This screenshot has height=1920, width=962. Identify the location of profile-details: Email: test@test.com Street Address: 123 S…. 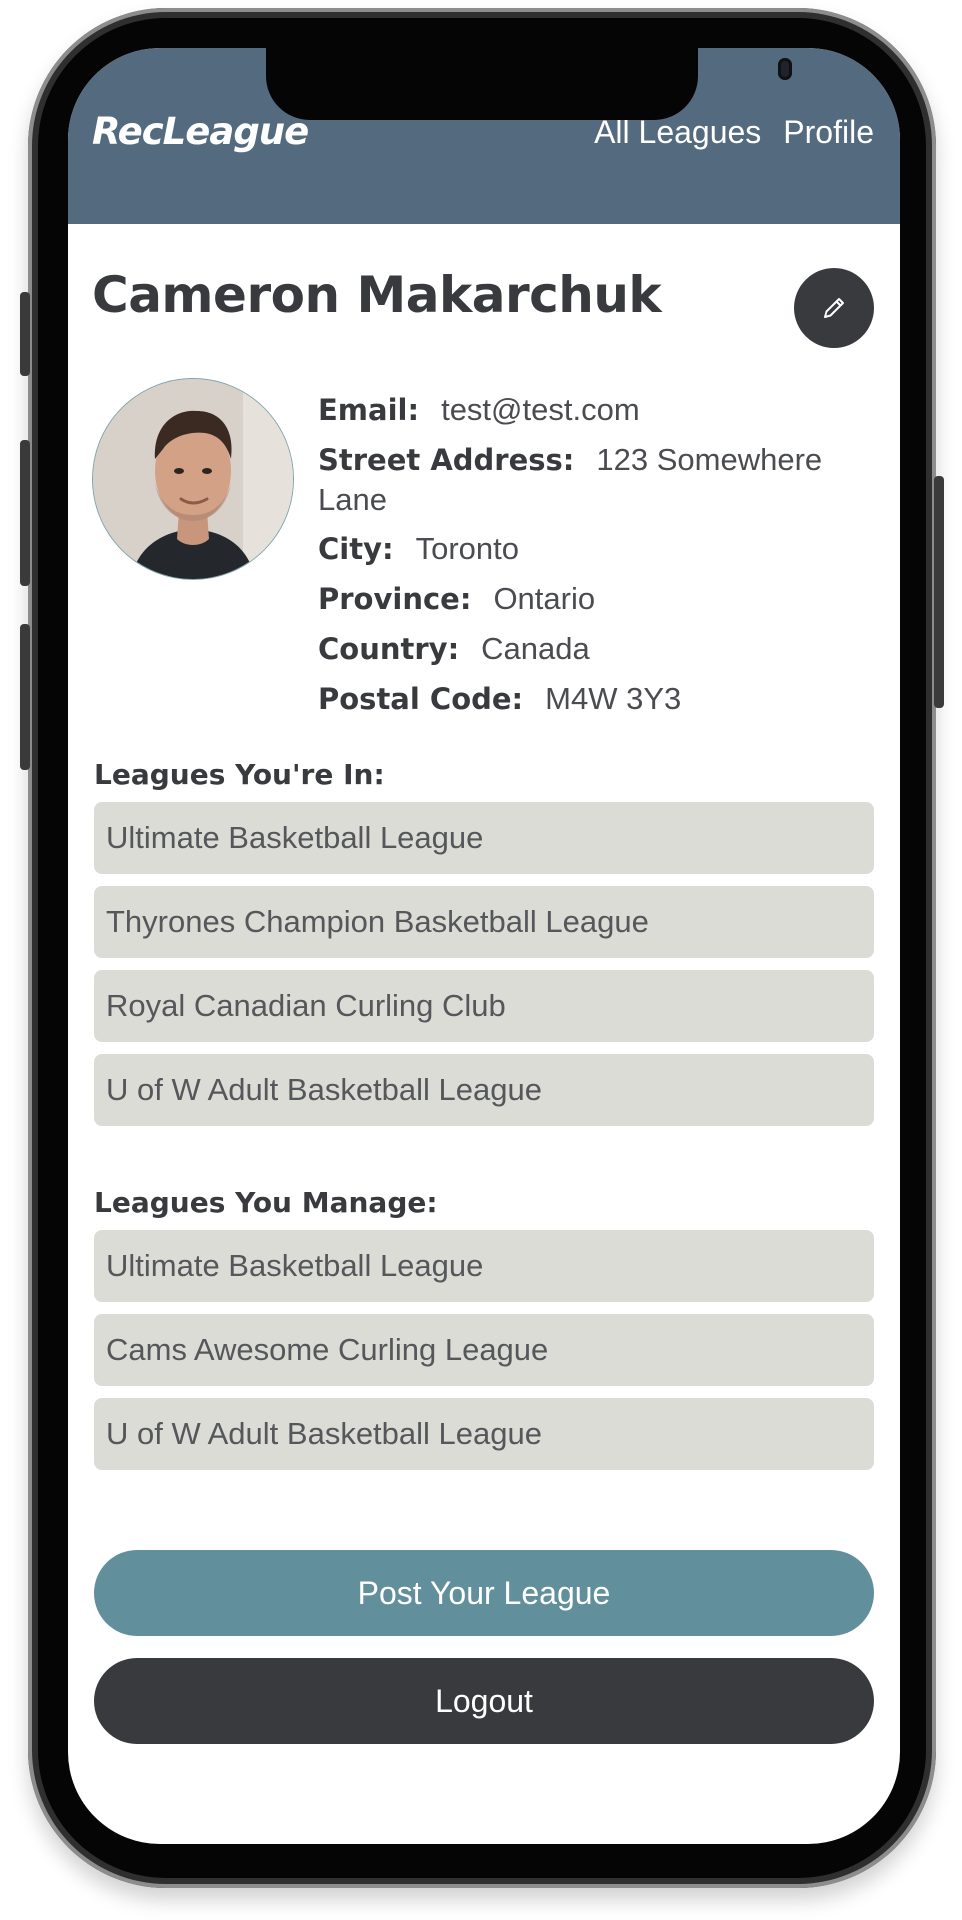
(598, 559).